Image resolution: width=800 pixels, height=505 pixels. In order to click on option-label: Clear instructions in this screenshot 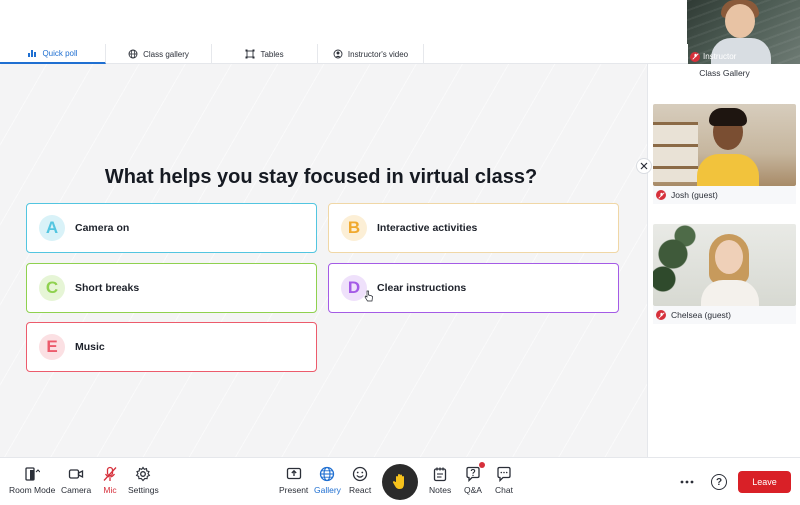, I will do `click(422, 288)`.